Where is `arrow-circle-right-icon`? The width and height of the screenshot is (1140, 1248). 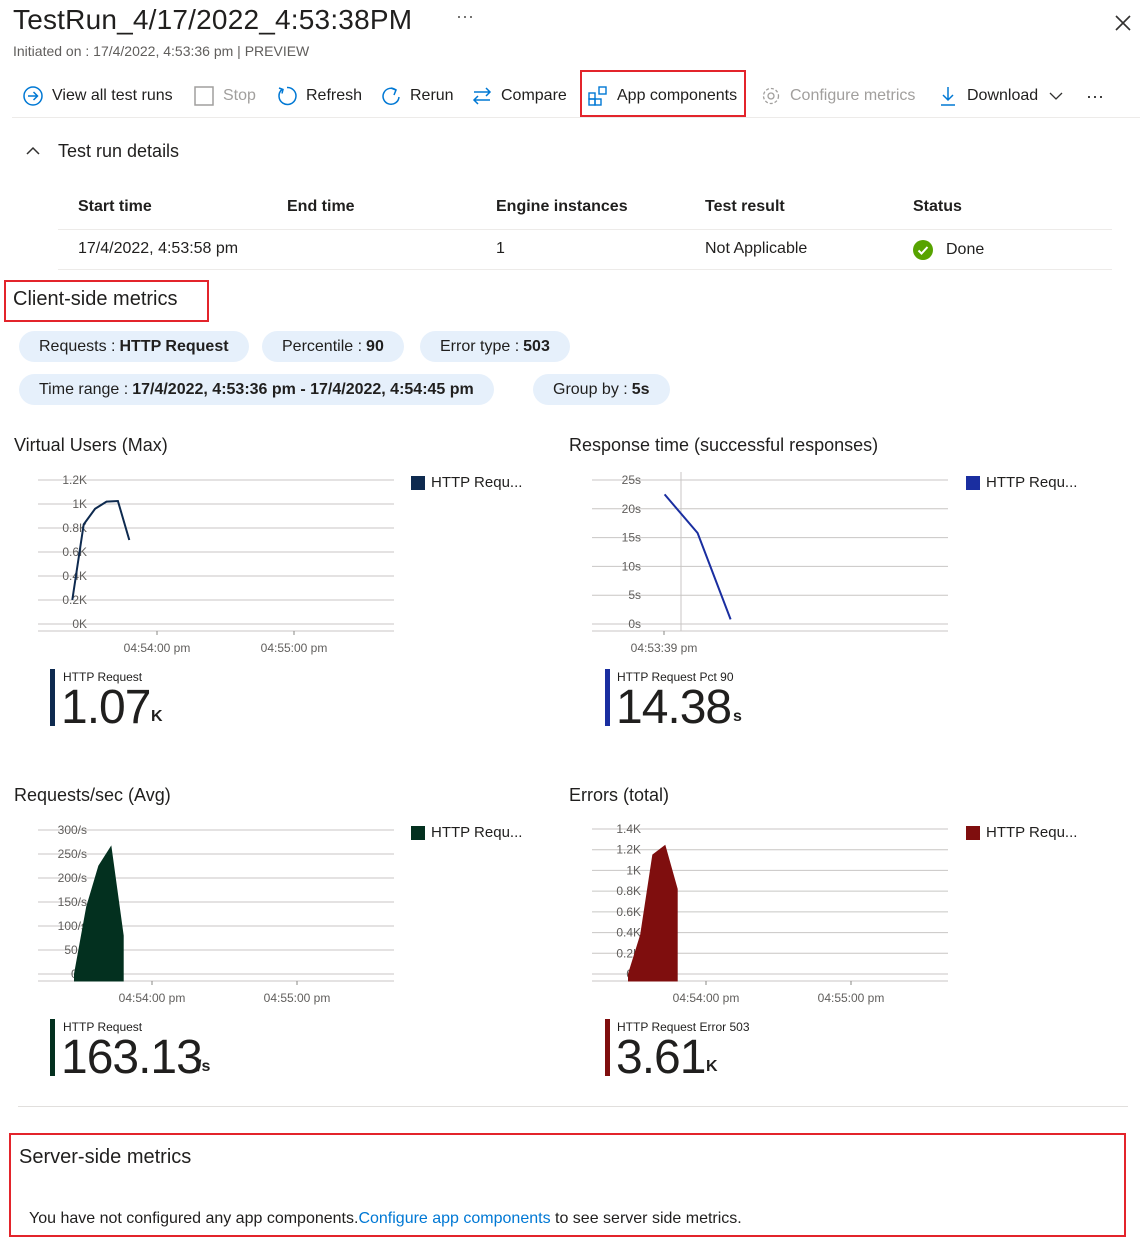 arrow-circle-right-icon is located at coordinates (33, 96).